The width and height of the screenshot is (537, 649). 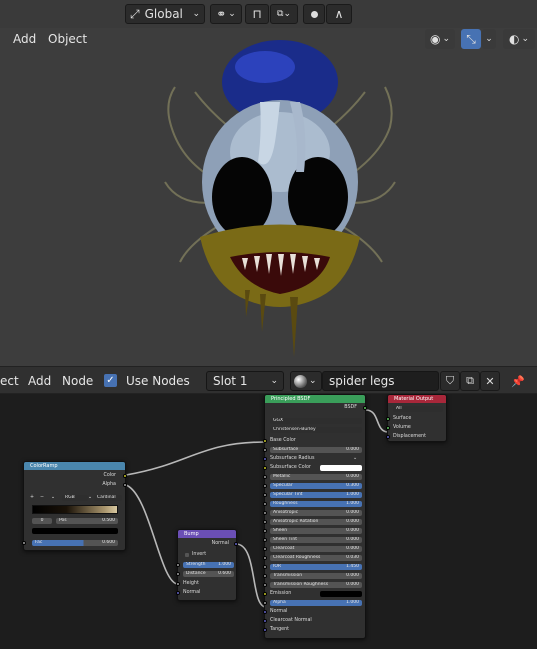 What do you see at coordinates (165, 14) in the screenshot?
I see `orientation-dropdown: ⤢ Global ⌄` at bounding box center [165, 14].